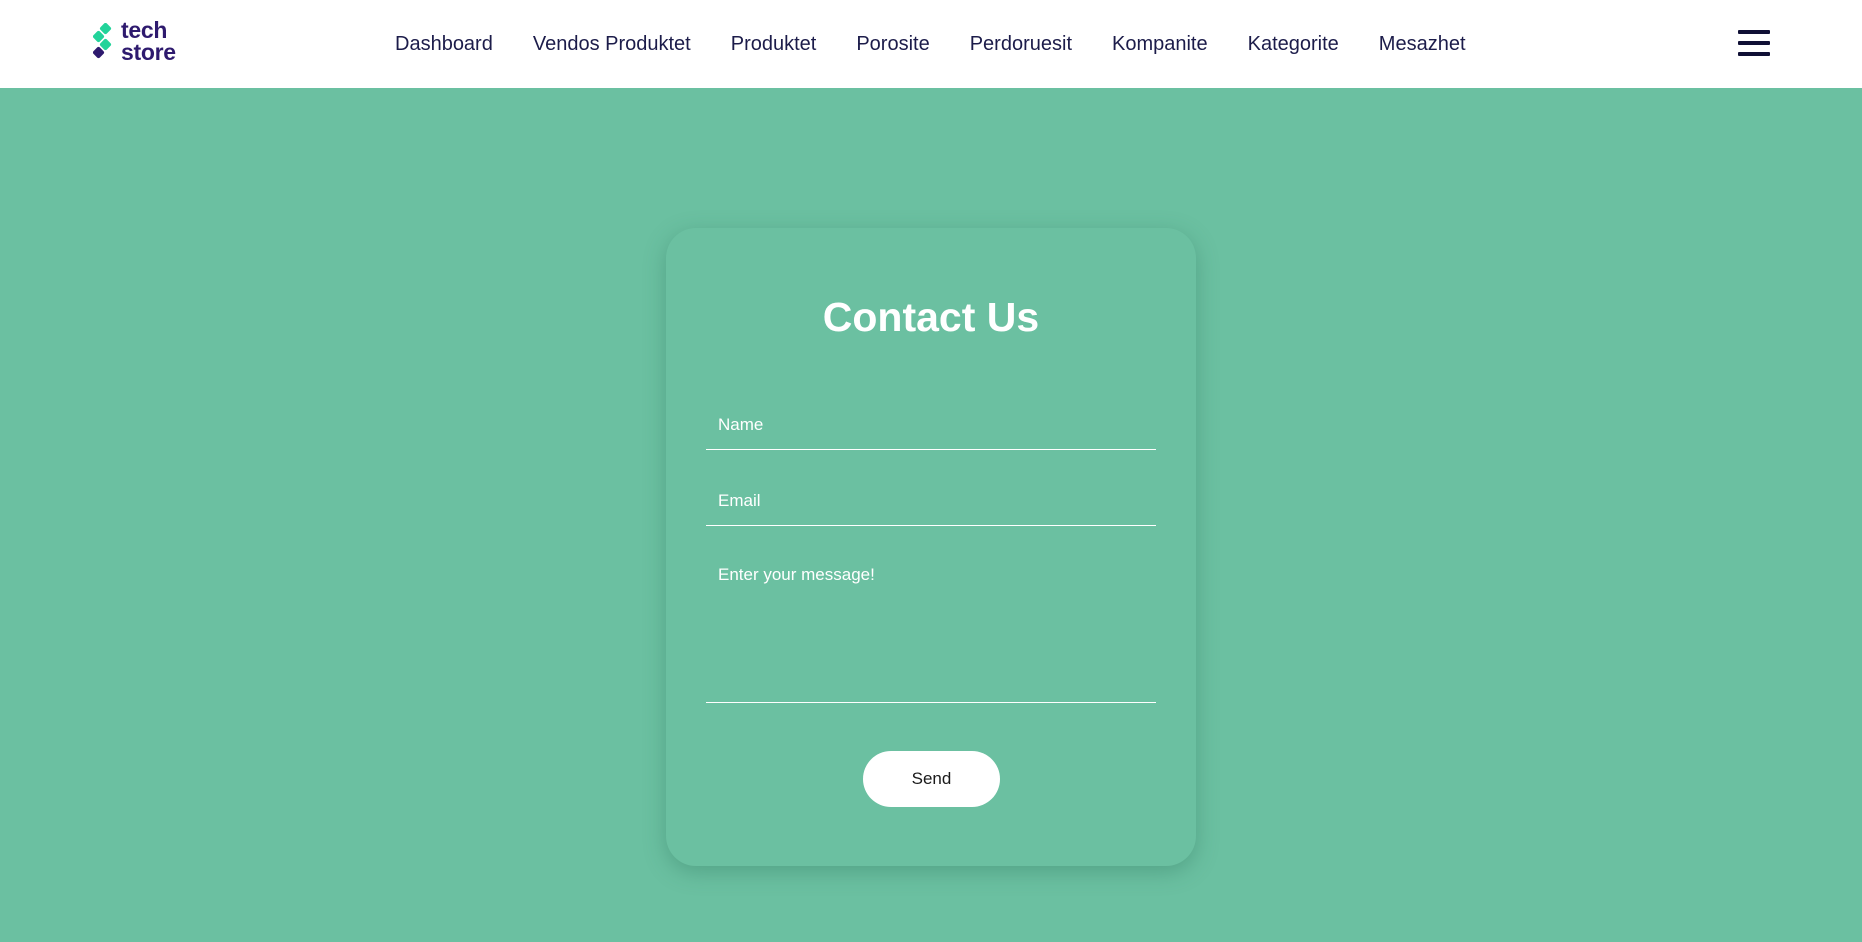  Describe the element at coordinates (931, 501) in the screenshot. I see `email-input` at that location.